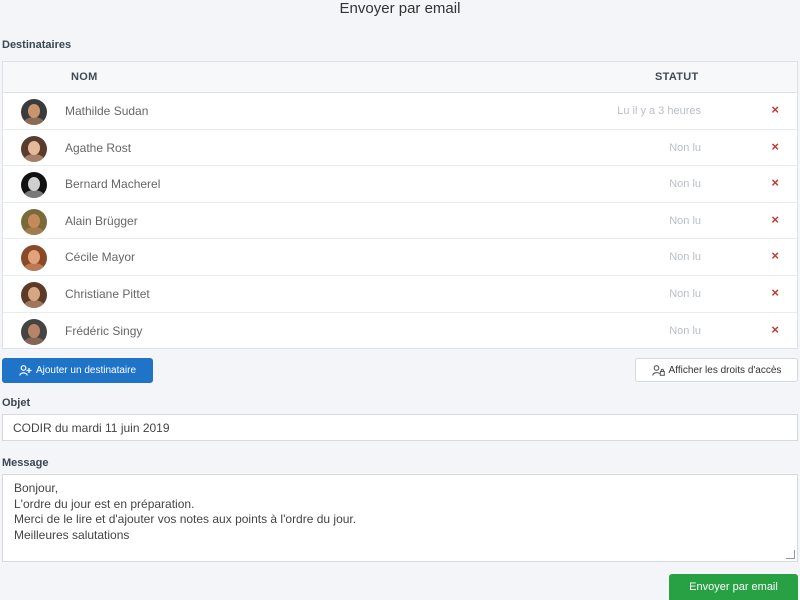  What do you see at coordinates (25, 370) in the screenshot?
I see `add-user-icon` at bounding box center [25, 370].